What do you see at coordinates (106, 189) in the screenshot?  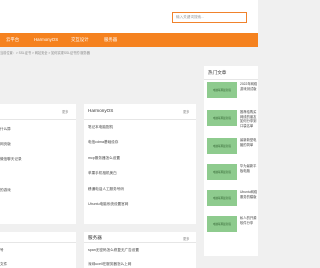 I see `list-item: 移通电话人工服务号码` at bounding box center [106, 189].